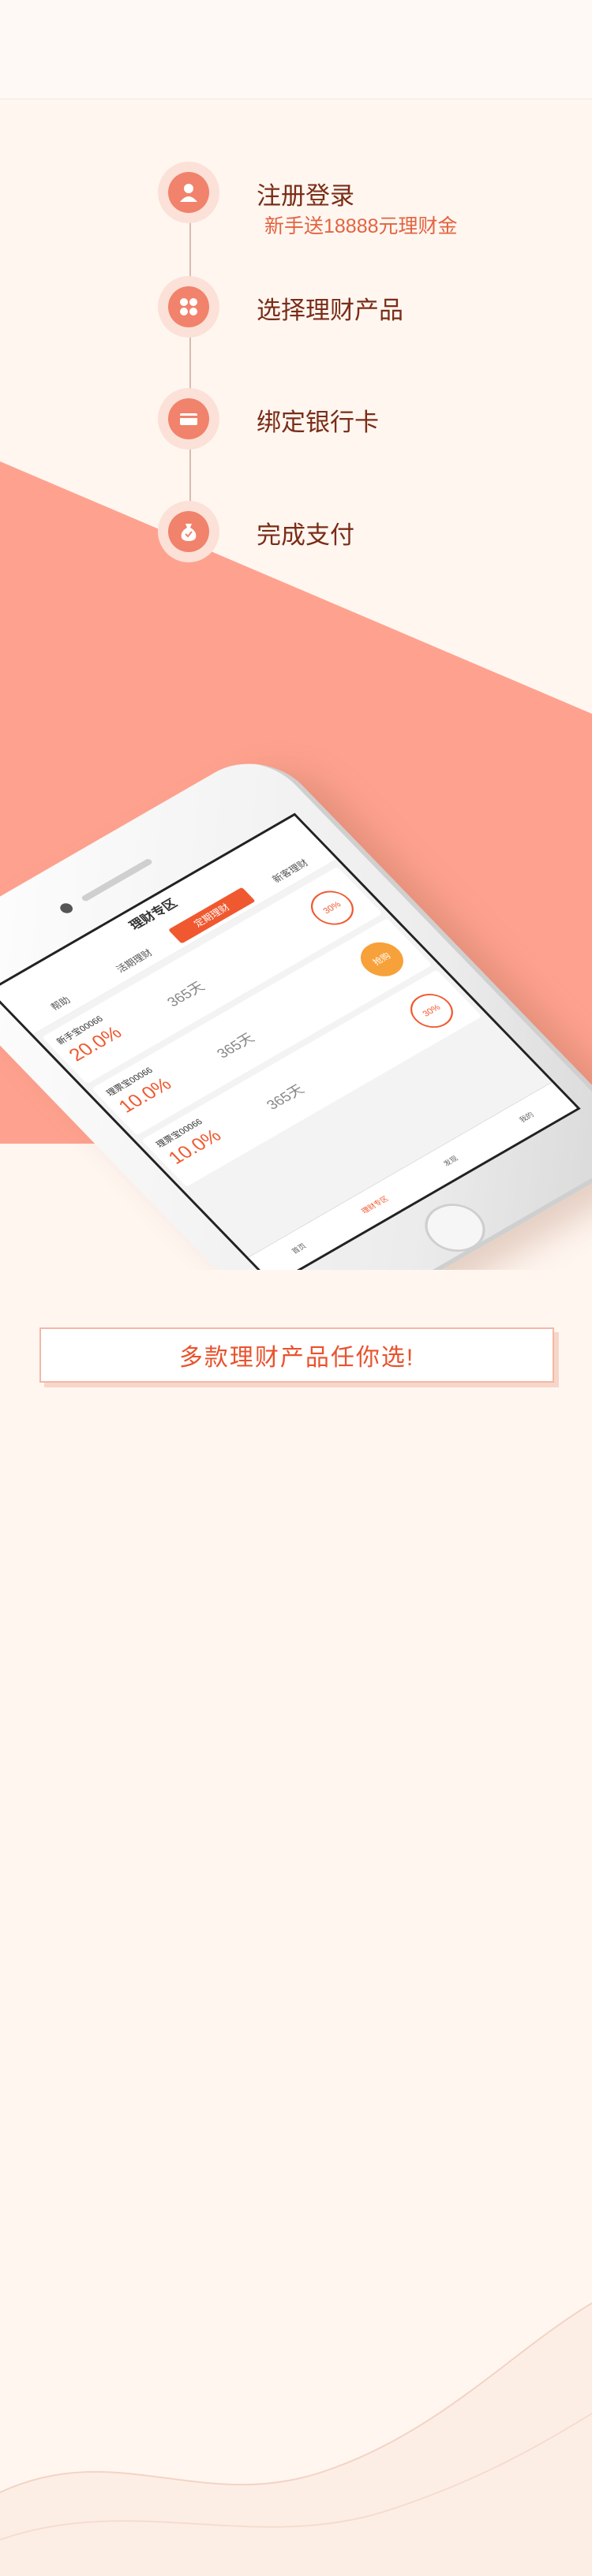  I want to click on step-title: 注册登录, so click(305, 196).